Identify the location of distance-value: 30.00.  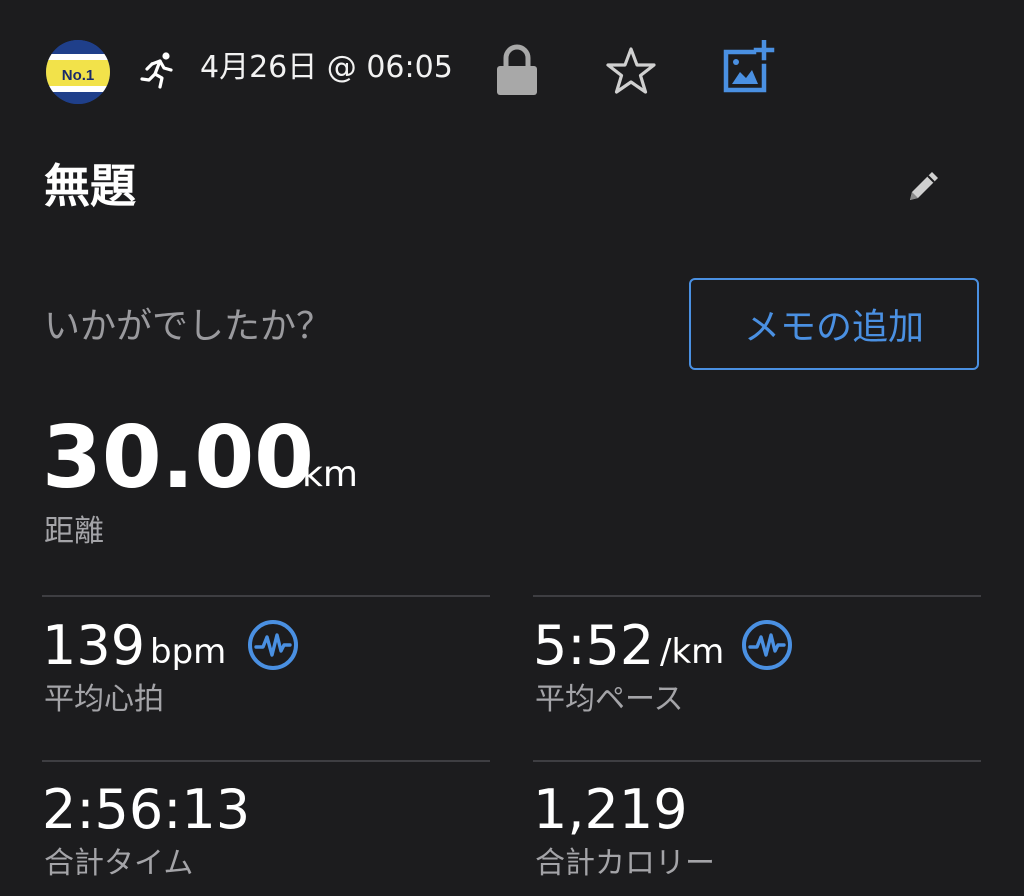
(178, 458).